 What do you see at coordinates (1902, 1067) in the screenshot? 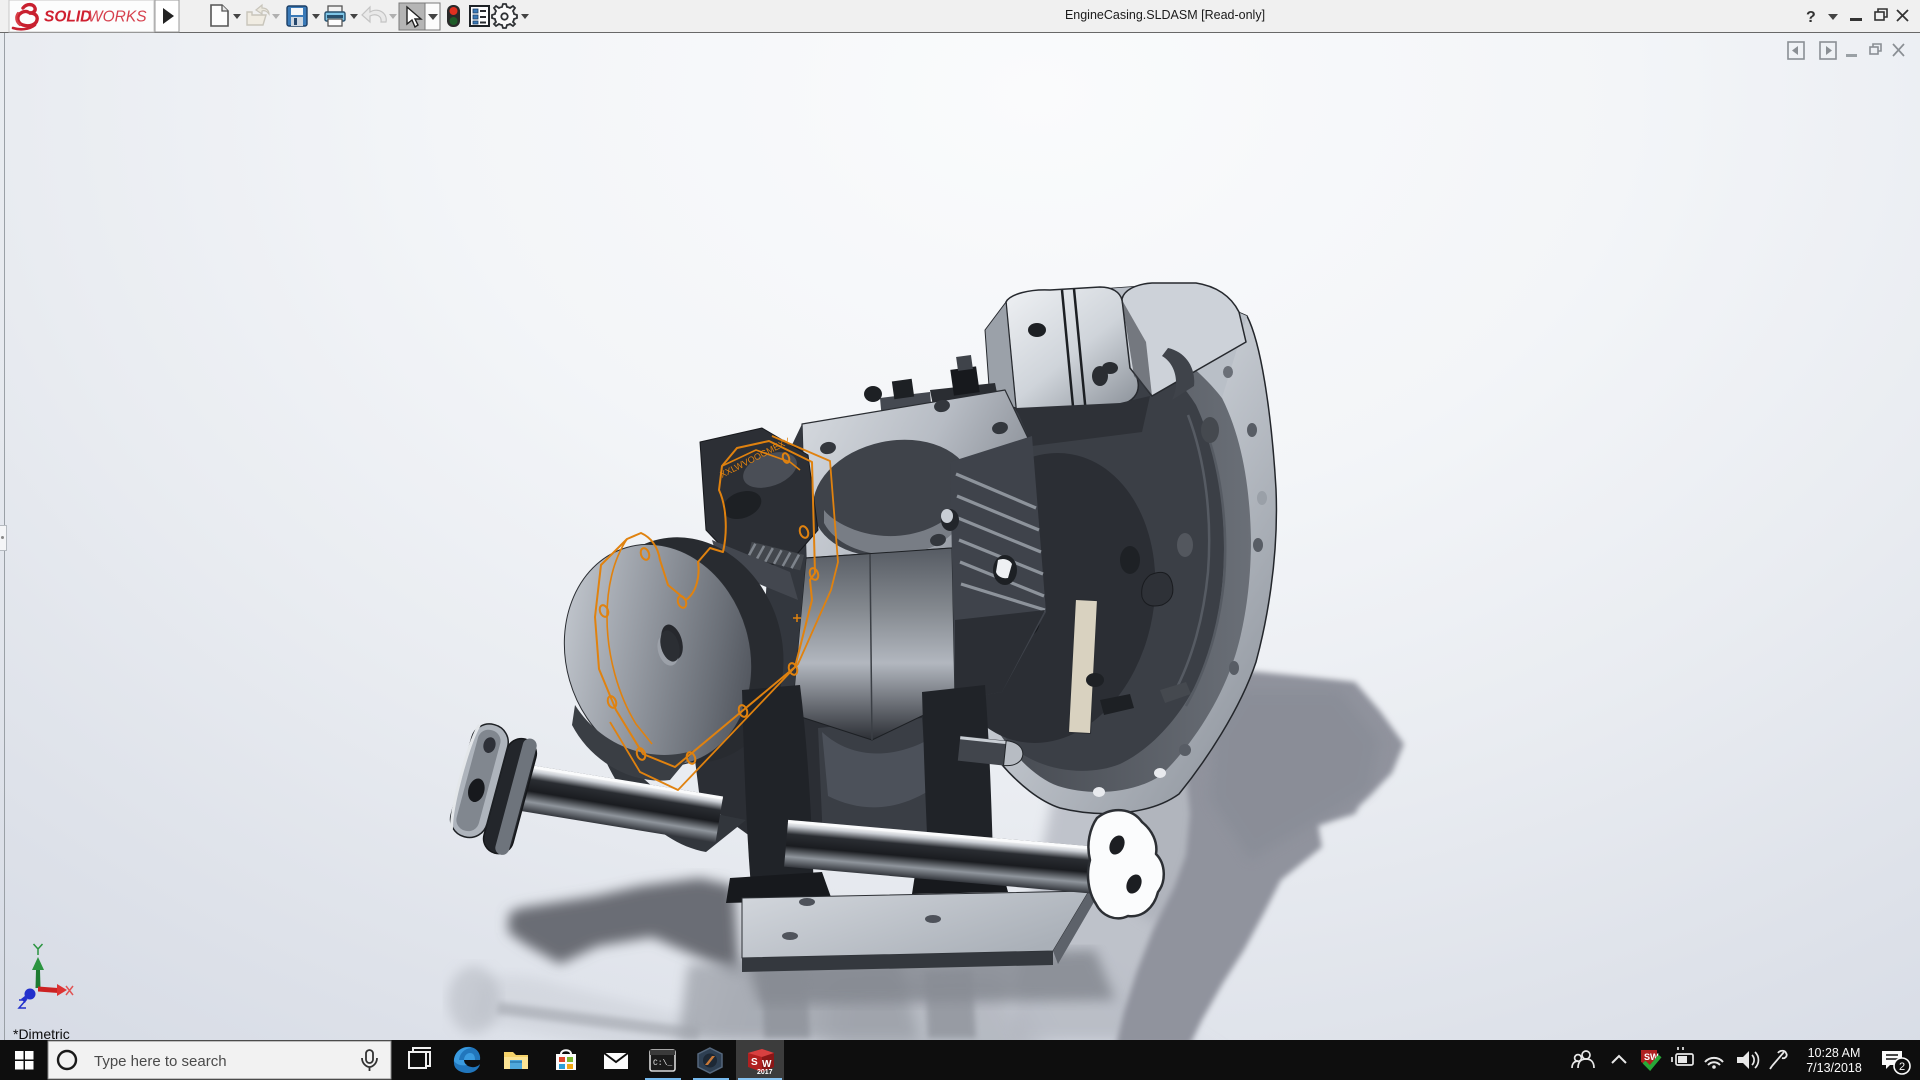
I see `svg-text: 2` at bounding box center [1902, 1067].